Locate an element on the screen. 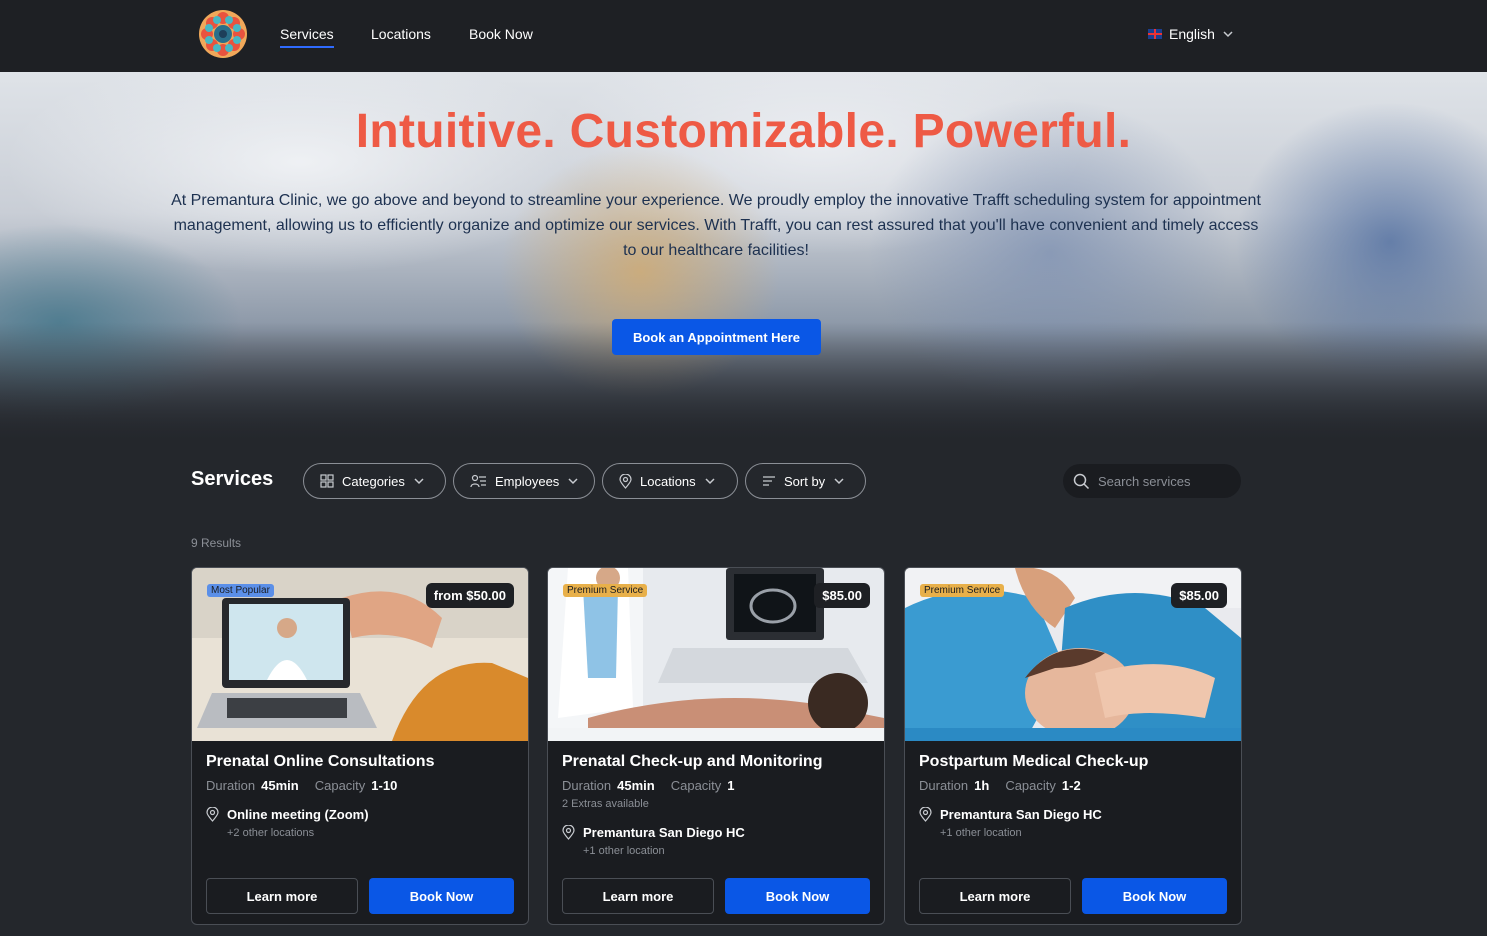 This screenshot has height=936, width=1487. service-title: Prenatal Check-up and Monitoring is located at coordinates (692, 761).